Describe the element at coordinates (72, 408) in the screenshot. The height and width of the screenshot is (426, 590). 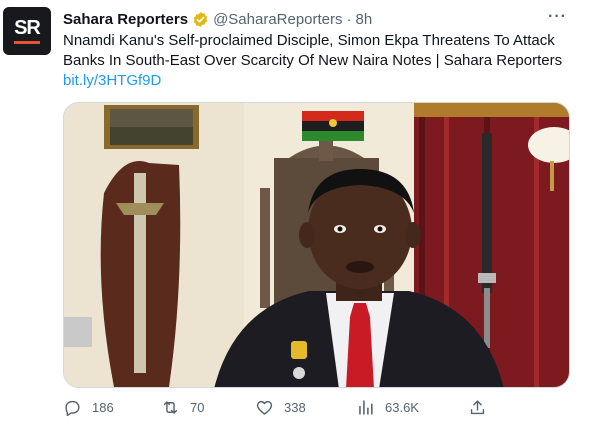
I see `reply-icon` at that location.